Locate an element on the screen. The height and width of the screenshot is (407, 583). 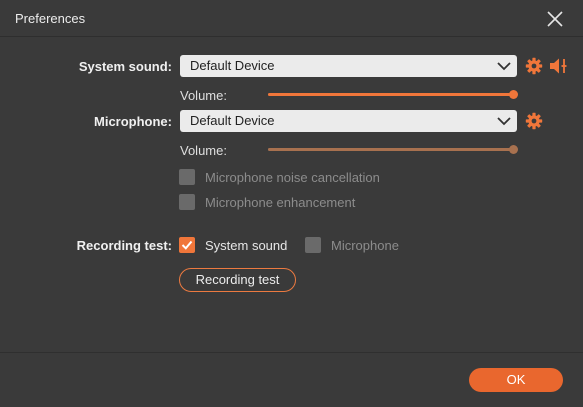
recording-test-microphone-text: Microphone is located at coordinates (365, 245).